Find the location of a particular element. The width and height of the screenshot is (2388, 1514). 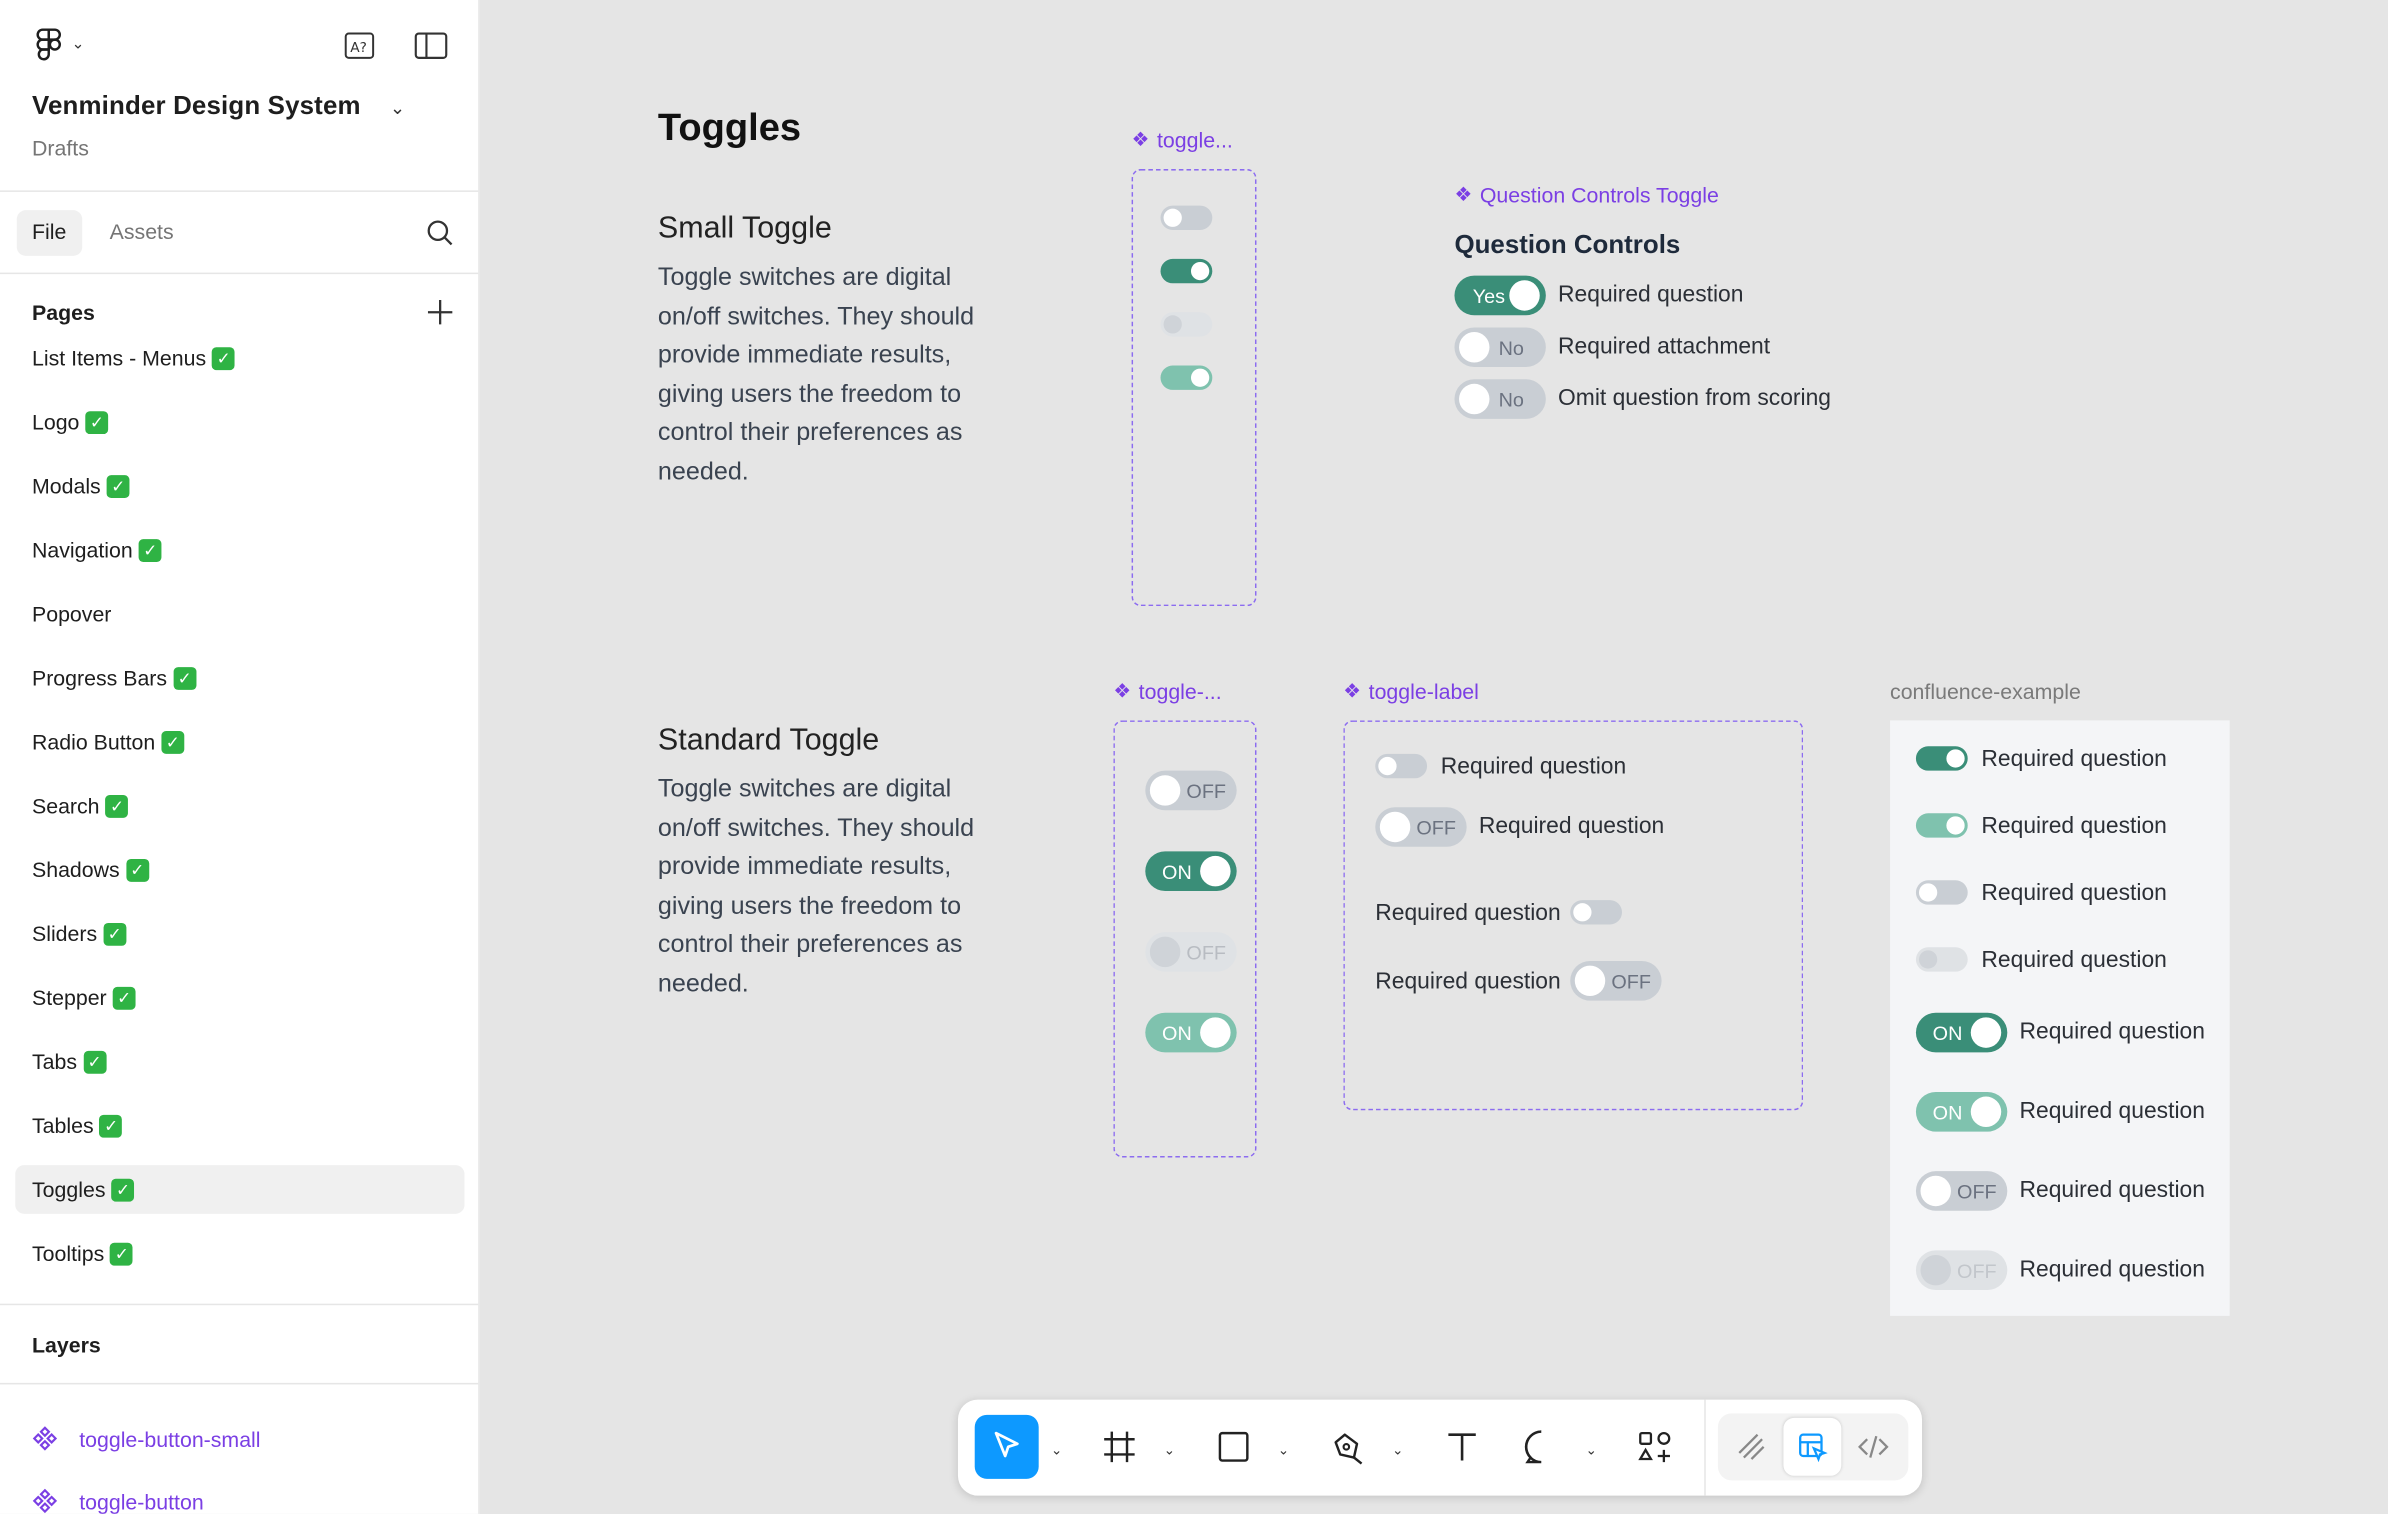

tab-file: File is located at coordinates (49, 233).